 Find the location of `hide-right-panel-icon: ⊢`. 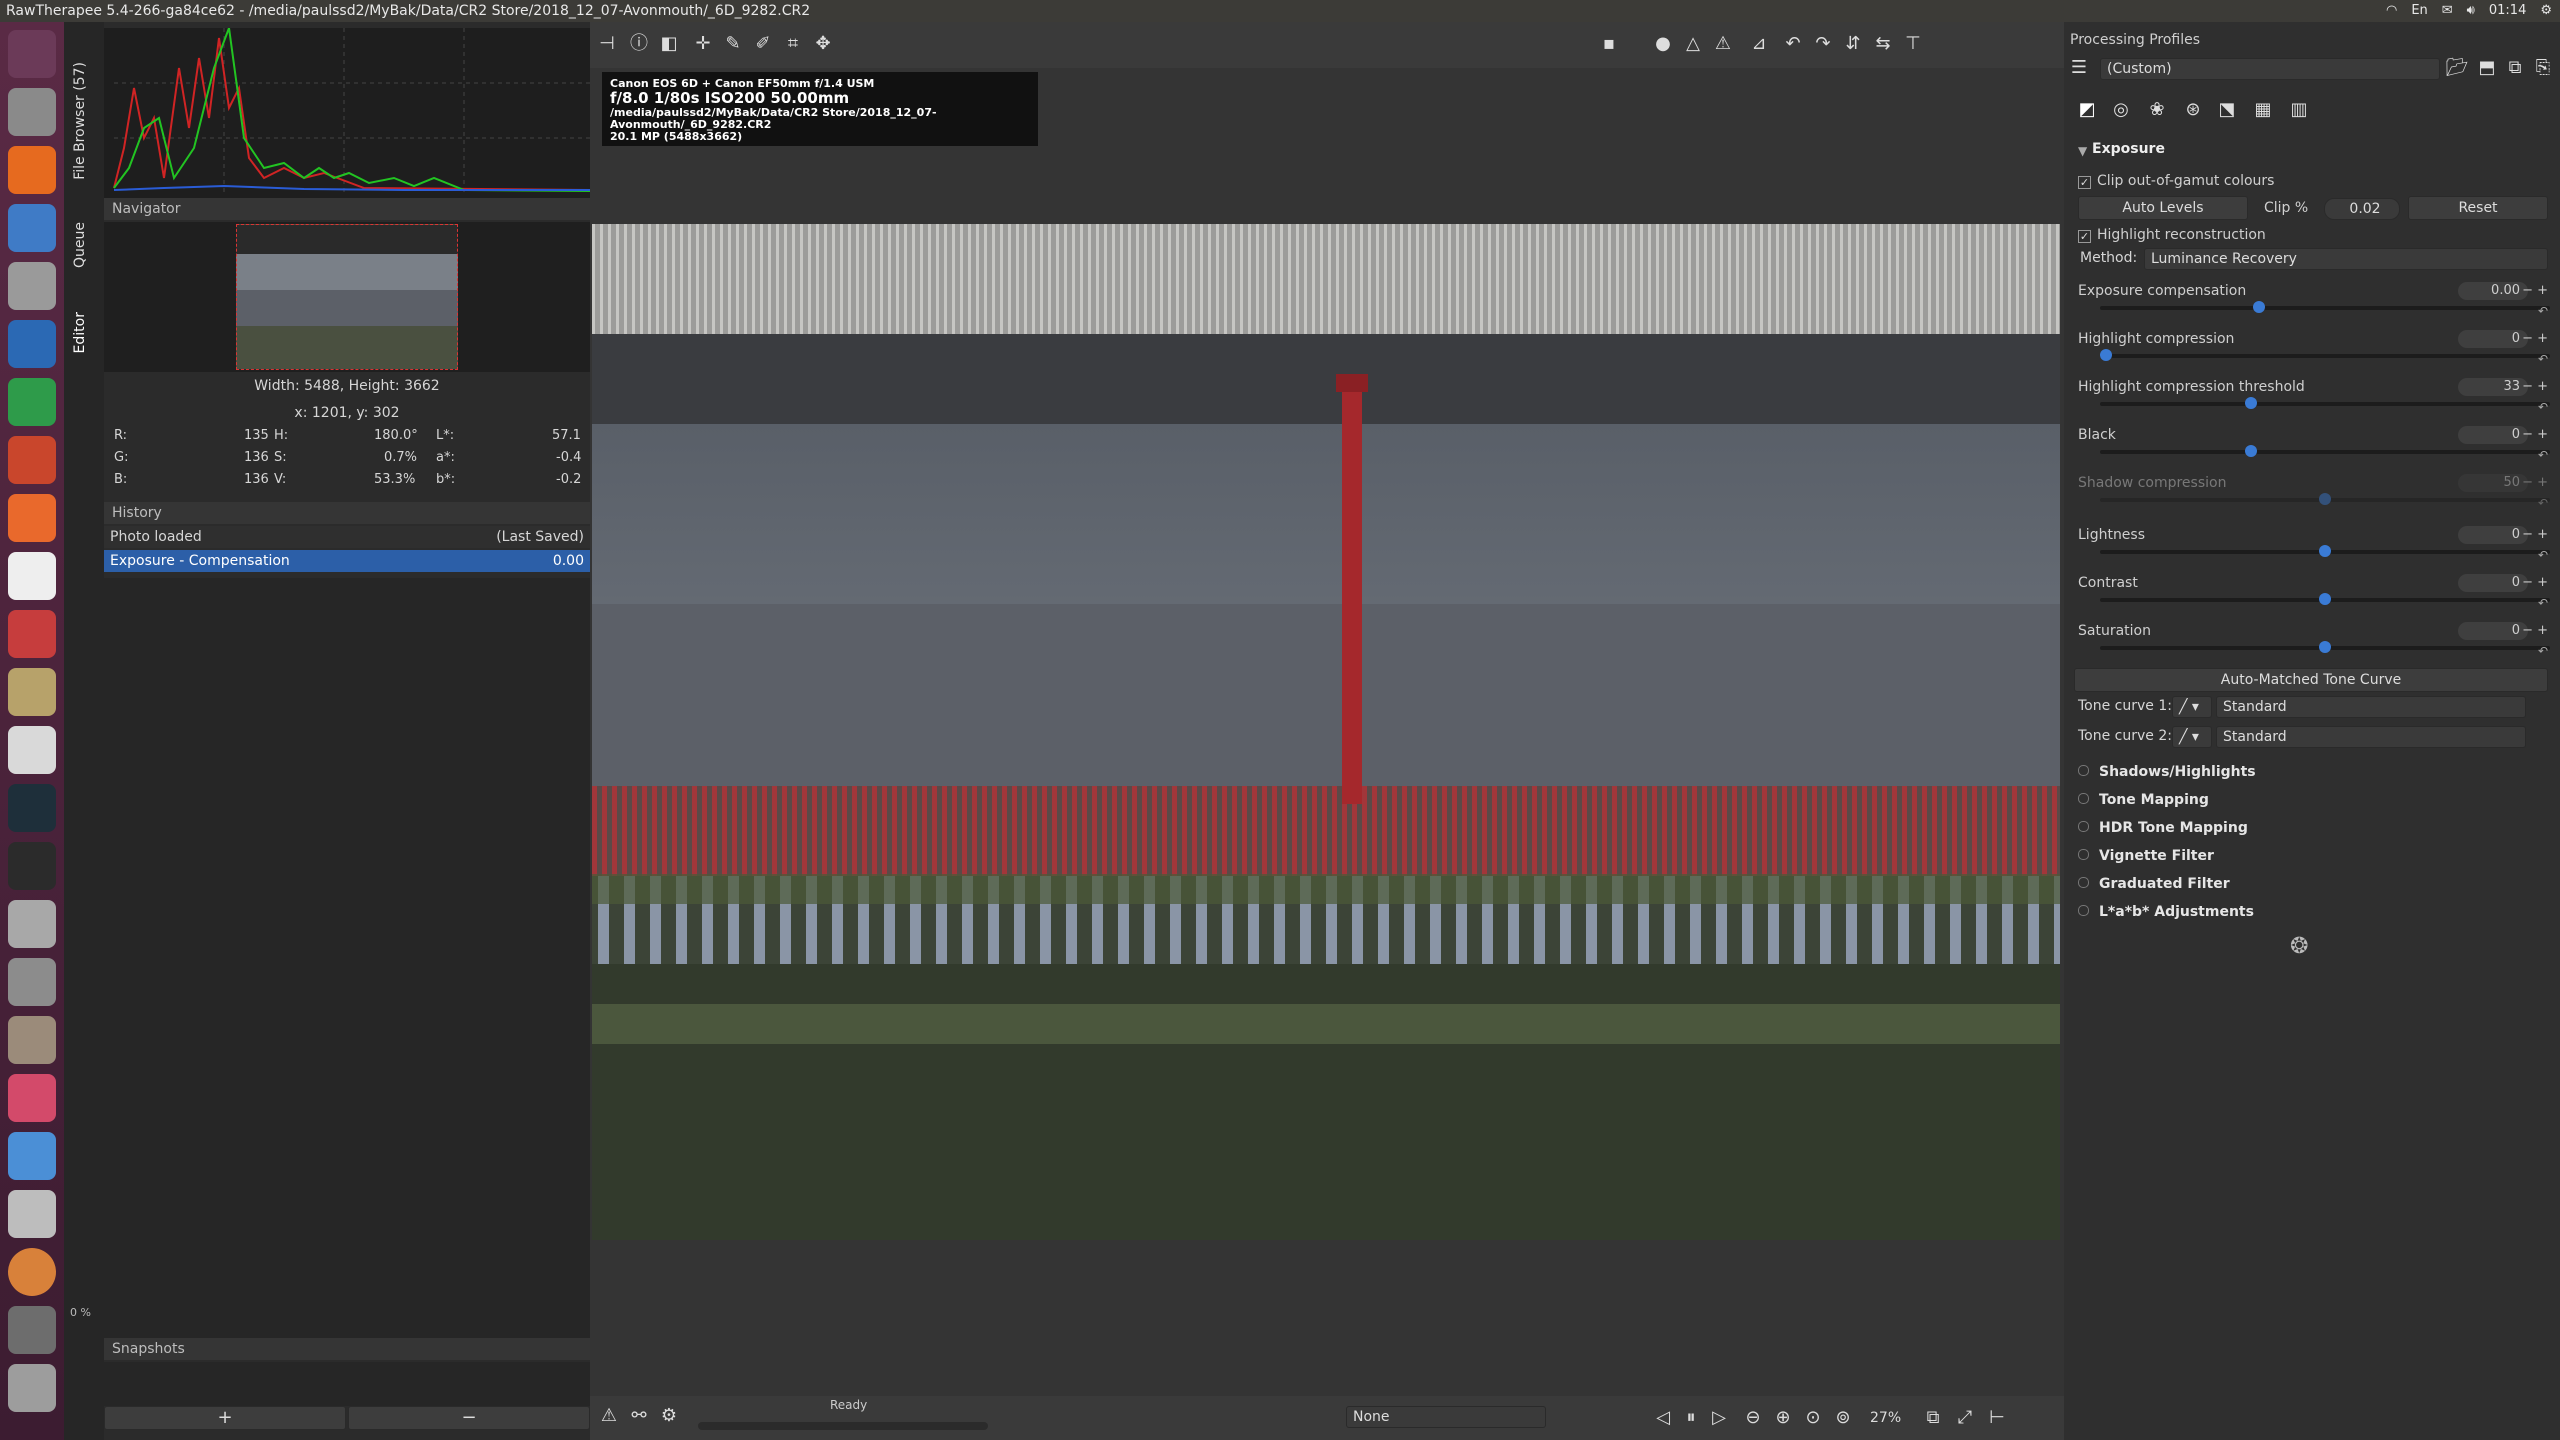

hide-right-panel-icon: ⊢ is located at coordinates (1997, 1418).